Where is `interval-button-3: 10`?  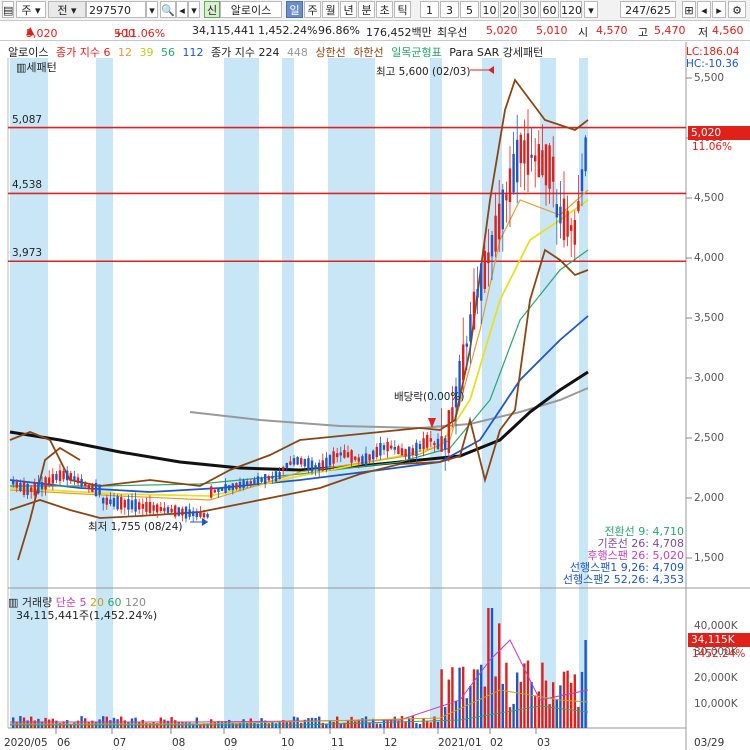
interval-button-3: 10 is located at coordinates (489, 9).